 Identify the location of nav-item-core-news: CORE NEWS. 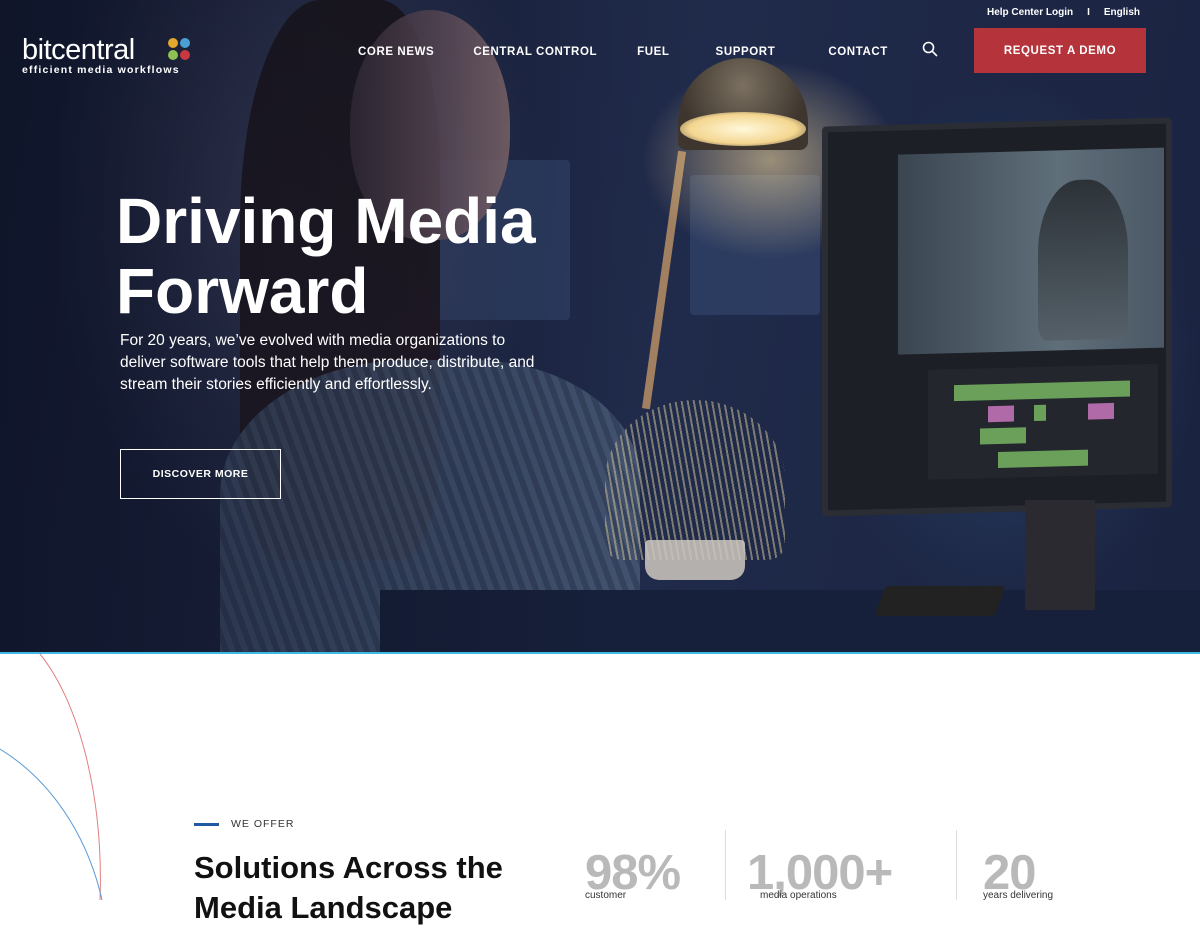
(396, 52).